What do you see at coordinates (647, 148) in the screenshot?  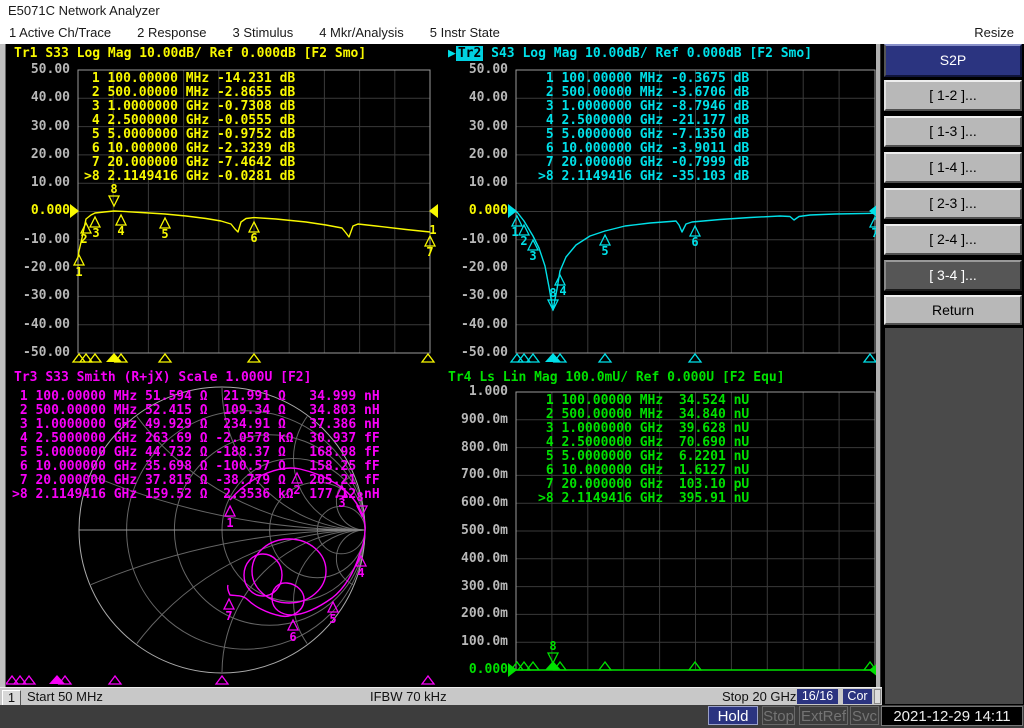 I see `marker-row: 6 10.000000 GHz -3.9011 dB` at bounding box center [647, 148].